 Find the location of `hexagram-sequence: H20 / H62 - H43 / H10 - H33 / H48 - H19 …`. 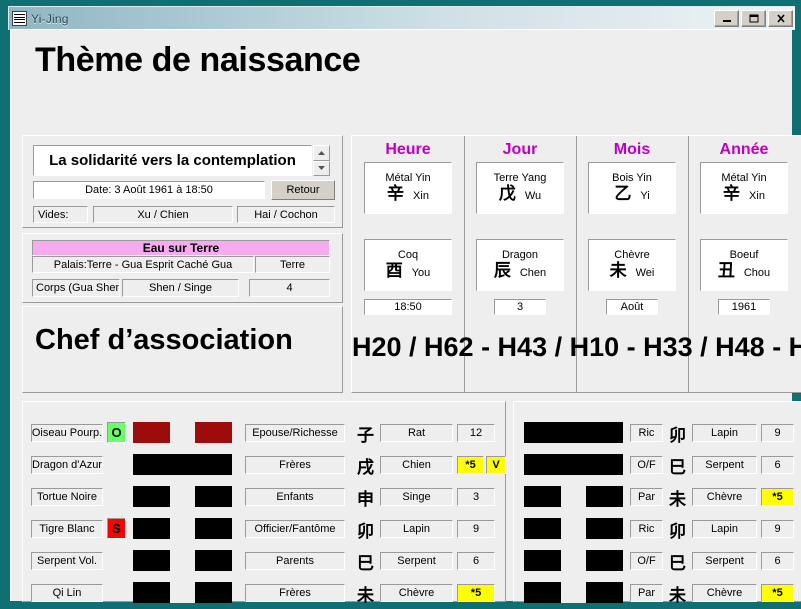

hexagram-sequence: H20 / H62 - H43 / H10 - H33 / H48 - H19 … is located at coordinates (576, 347).